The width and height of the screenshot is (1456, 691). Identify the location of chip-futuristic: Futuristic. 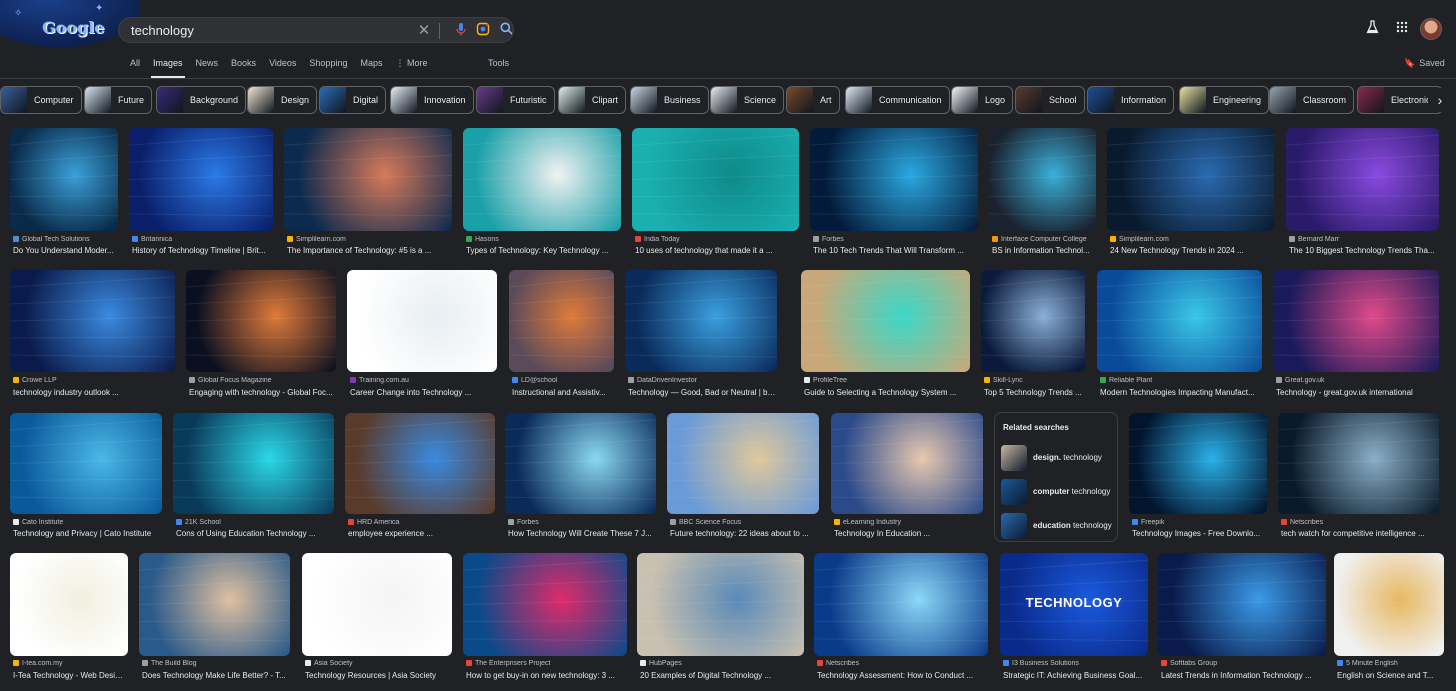
(515, 100).